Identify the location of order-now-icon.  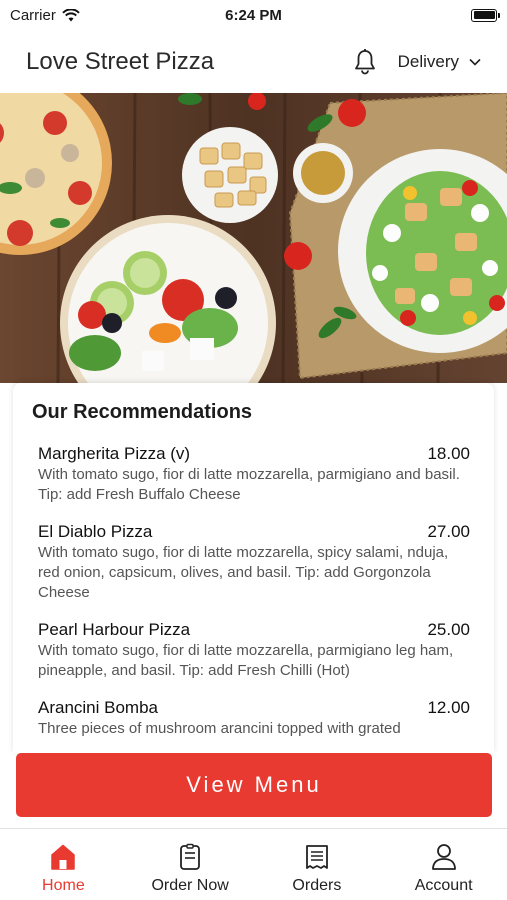
(190, 856).